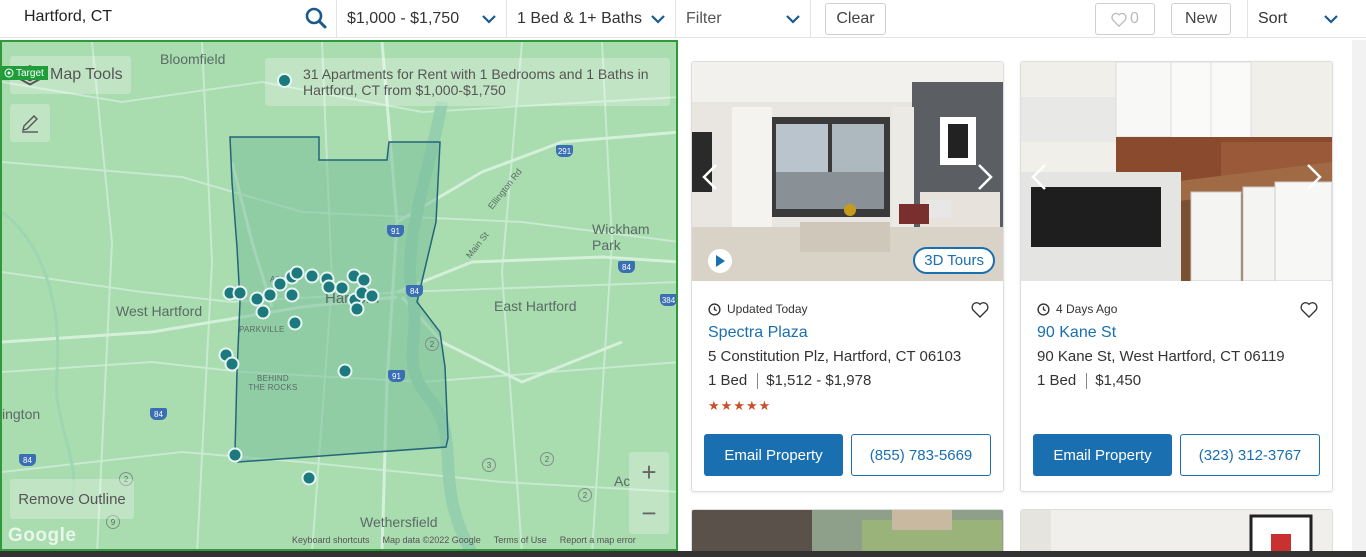 This screenshot has height=557, width=1366. What do you see at coordinates (921, 455) in the screenshot?
I see `phone-button: (855) 783-5669` at bounding box center [921, 455].